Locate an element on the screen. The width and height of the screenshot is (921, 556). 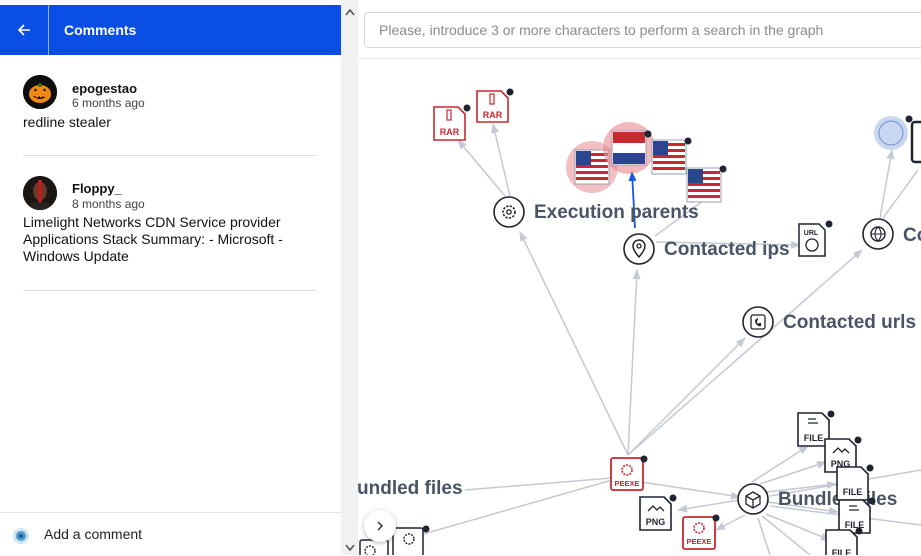
chevron-down-icon is located at coordinates (349, 548).